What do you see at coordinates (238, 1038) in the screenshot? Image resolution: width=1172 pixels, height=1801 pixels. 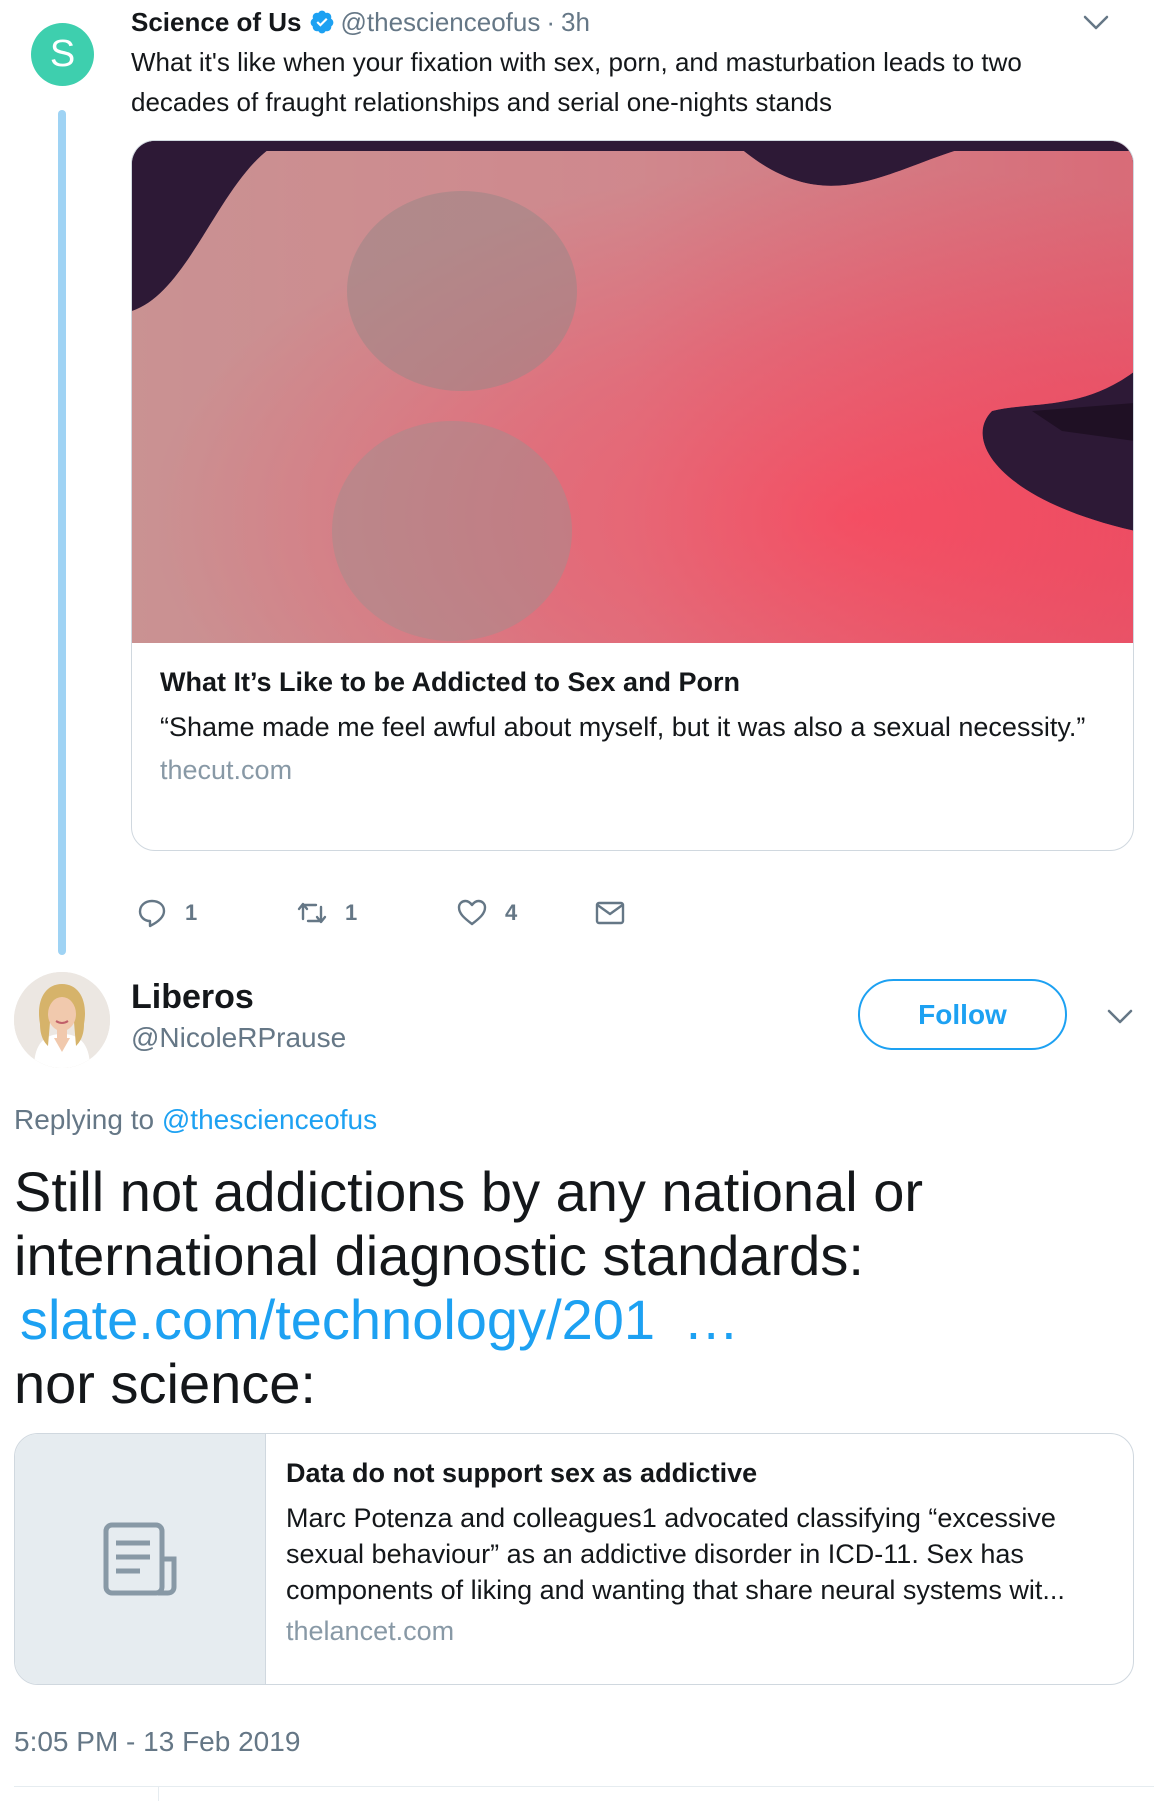 I see `reply-author-handle: @NicoleRPrause` at bounding box center [238, 1038].